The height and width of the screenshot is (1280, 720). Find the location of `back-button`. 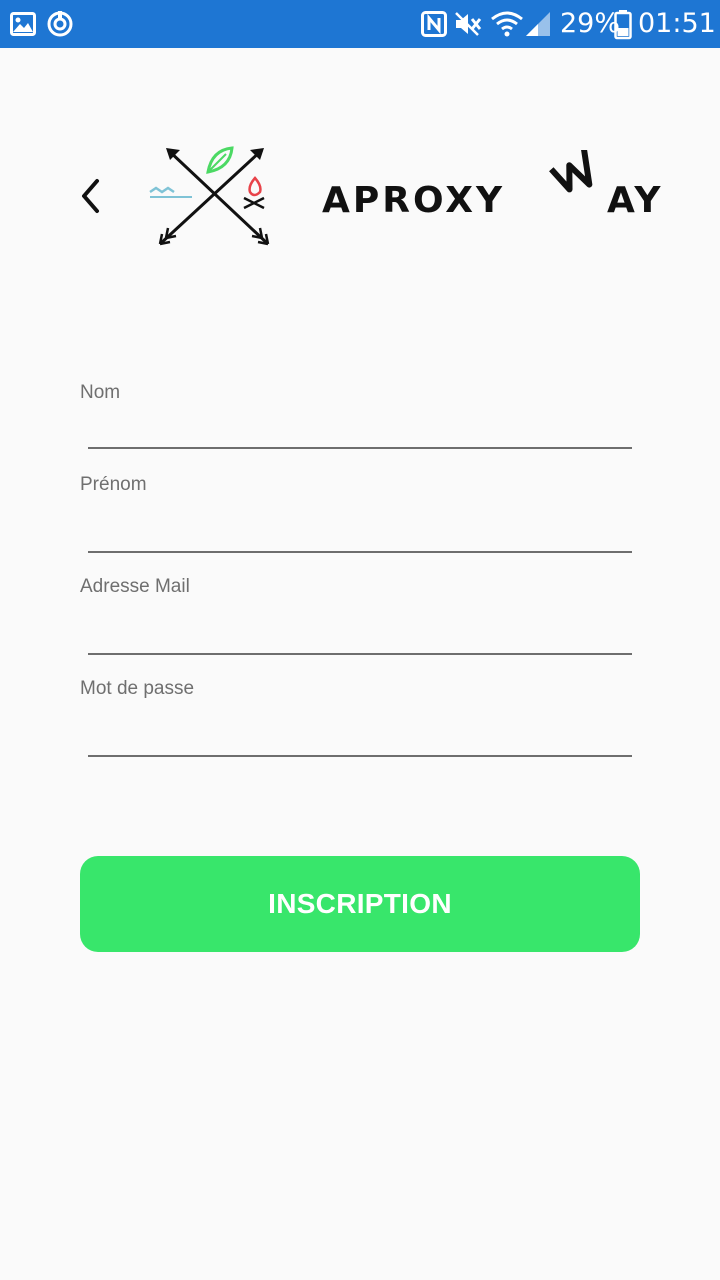

back-button is located at coordinates (90, 198).